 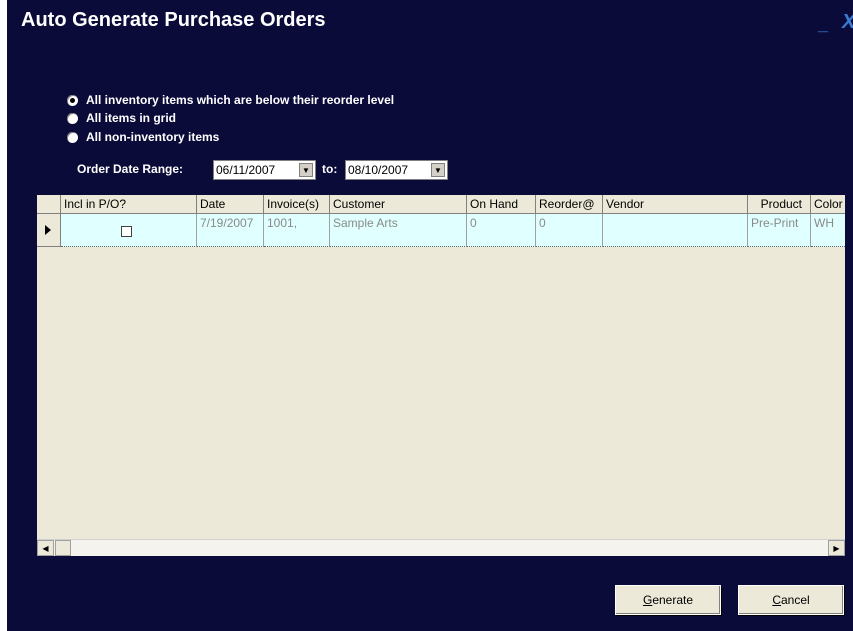 What do you see at coordinates (45, 548) in the screenshot?
I see `scroll-left-icon: ◀` at bounding box center [45, 548].